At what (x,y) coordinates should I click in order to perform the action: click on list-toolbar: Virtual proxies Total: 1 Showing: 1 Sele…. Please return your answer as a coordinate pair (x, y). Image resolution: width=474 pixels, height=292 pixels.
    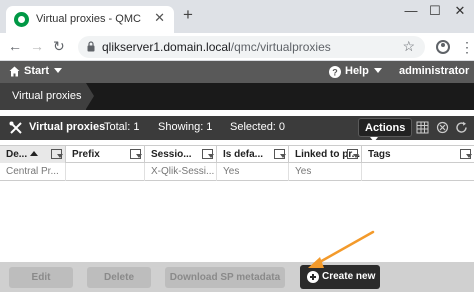
    Looking at the image, I should click on (237, 129).